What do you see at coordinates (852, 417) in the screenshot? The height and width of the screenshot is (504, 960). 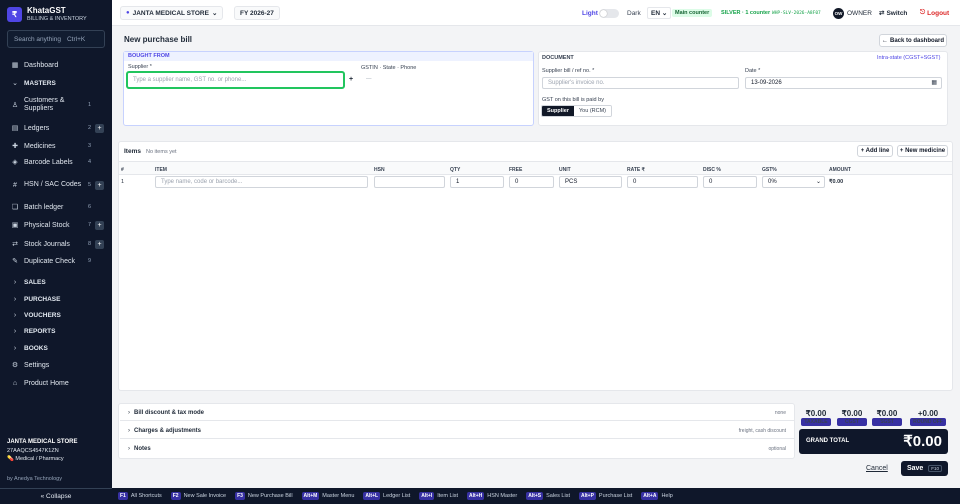 I see `cgst-total: ₹0.00 CGST` at bounding box center [852, 417].